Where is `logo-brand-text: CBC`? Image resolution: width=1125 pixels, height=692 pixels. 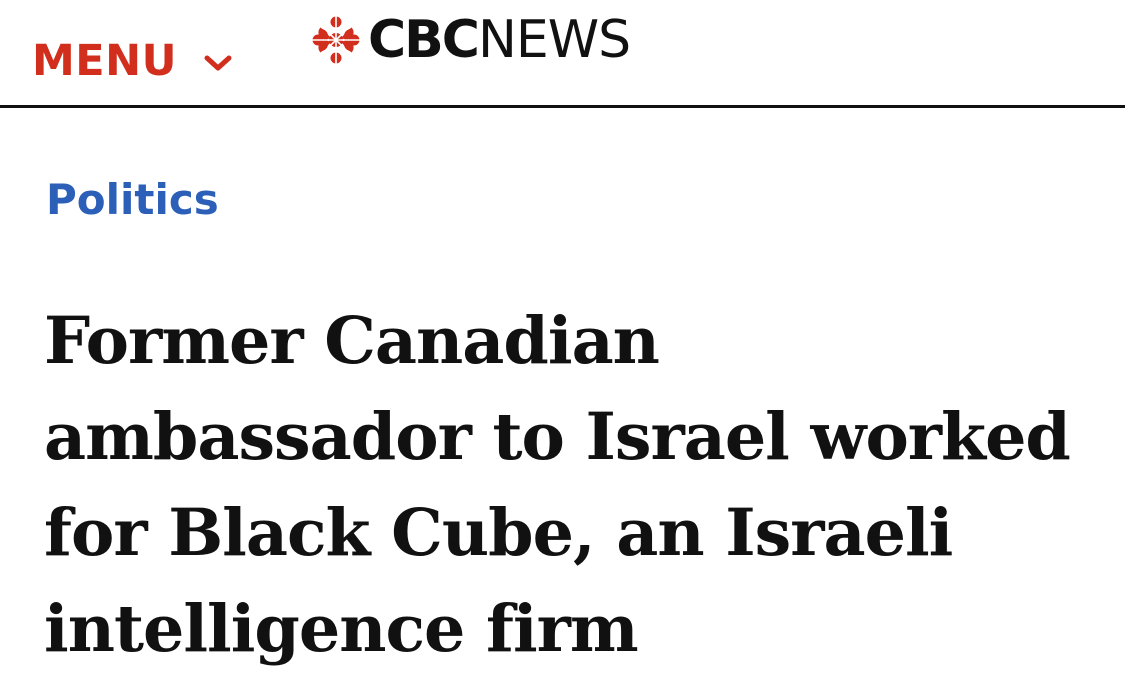 logo-brand-text: CBC is located at coordinates (424, 40).